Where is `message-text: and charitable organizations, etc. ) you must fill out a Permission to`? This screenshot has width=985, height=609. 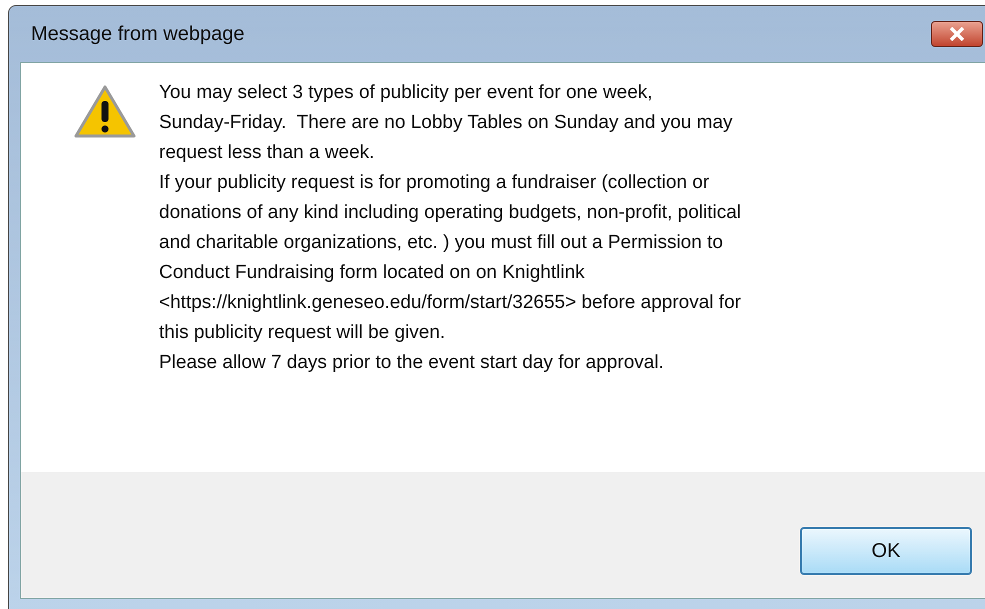 message-text: and charitable organizations, etc. ) you must fill out a Permission to is located at coordinates (441, 243).